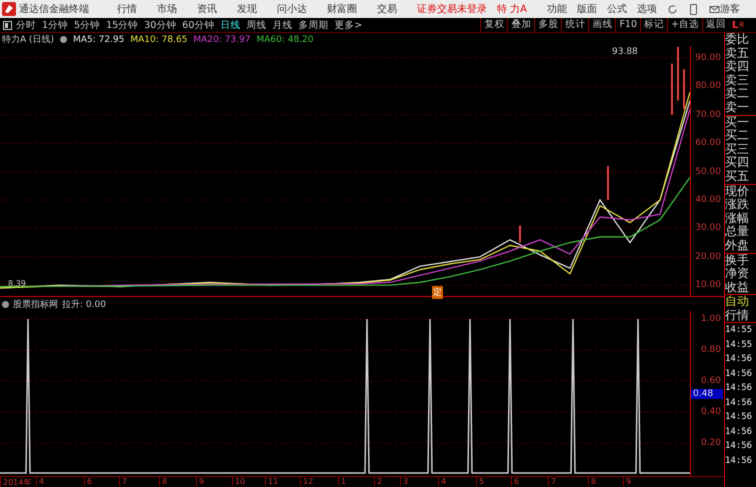 The width and height of the screenshot is (756, 487). What do you see at coordinates (714, 9) in the screenshot?
I see `mail-icon` at bounding box center [714, 9].